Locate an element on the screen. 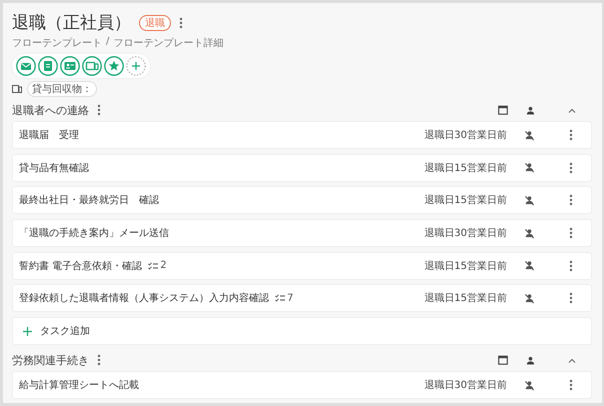  add-task-button: タスク追加 is located at coordinates (302, 331).